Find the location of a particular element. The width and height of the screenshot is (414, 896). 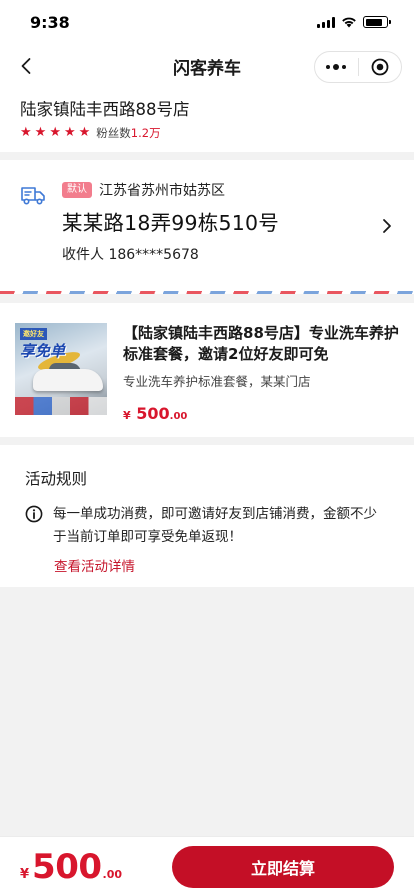

price-symbol: ¥ is located at coordinates (127, 415).